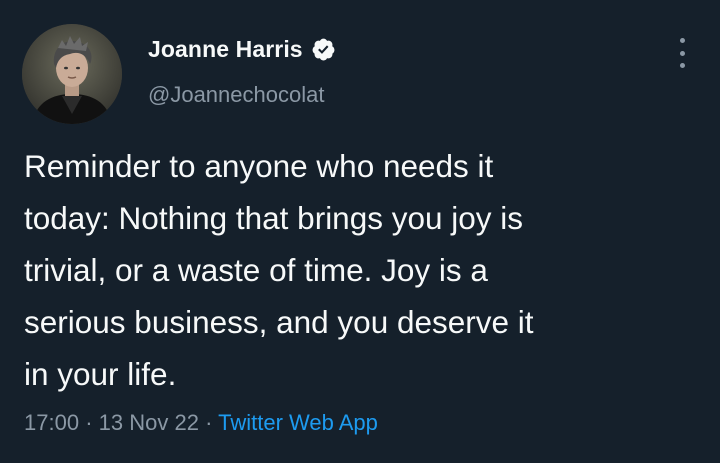  I want to click on display-name: Joanne Harris, so click(225, 49).